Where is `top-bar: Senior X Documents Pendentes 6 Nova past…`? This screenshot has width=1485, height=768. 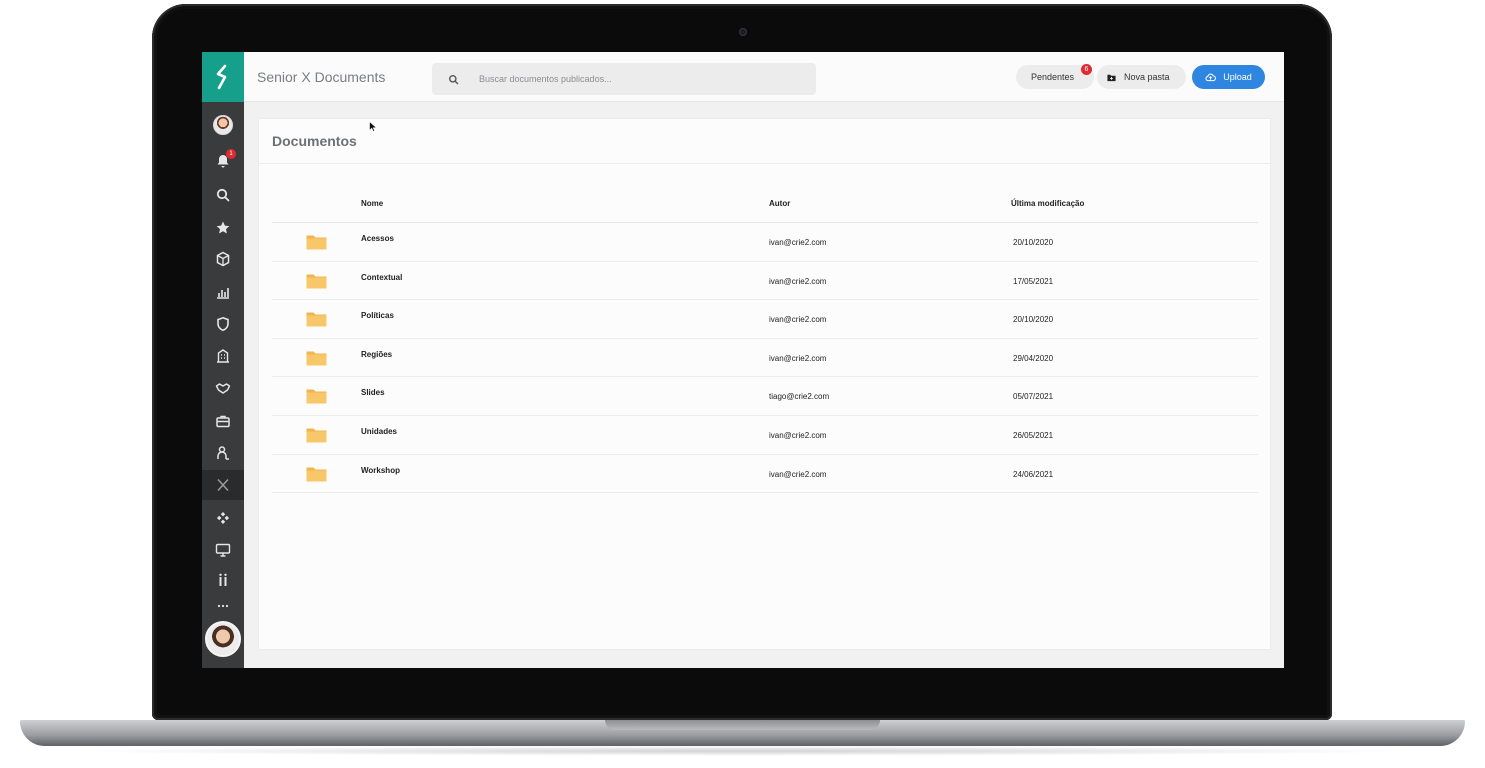
top-bar: Senior X Documents Pendentes 6 Nova past… is located at coordinates (764, 77).